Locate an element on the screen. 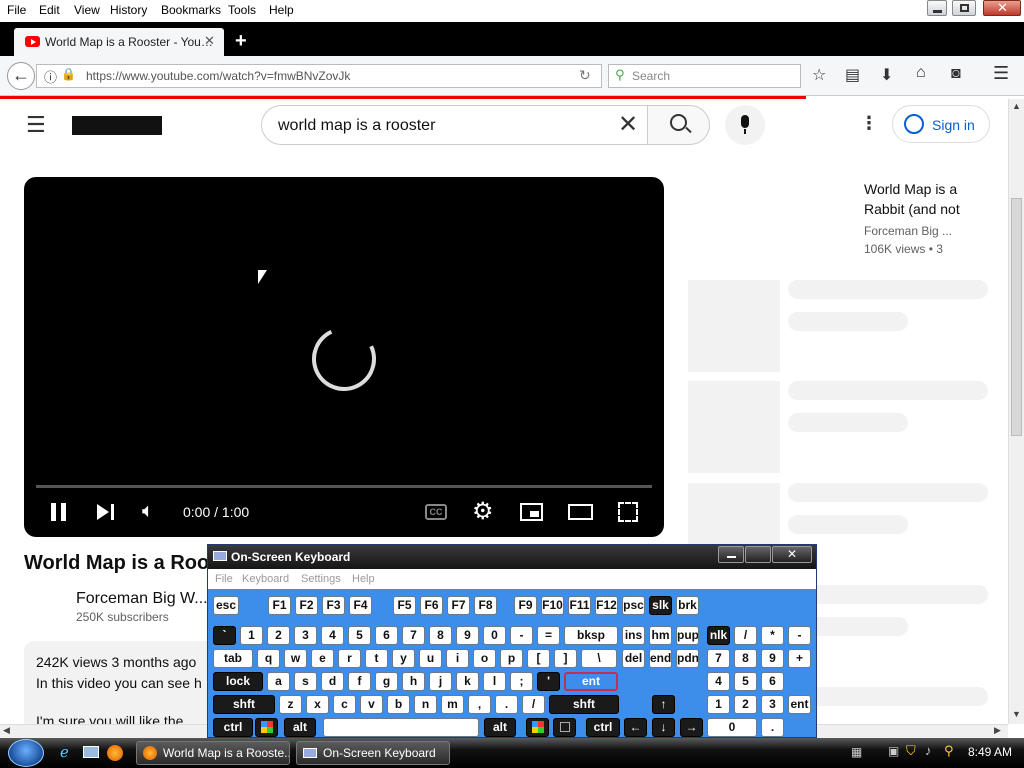  key-hm: hm is located at coordinates (660, 635).